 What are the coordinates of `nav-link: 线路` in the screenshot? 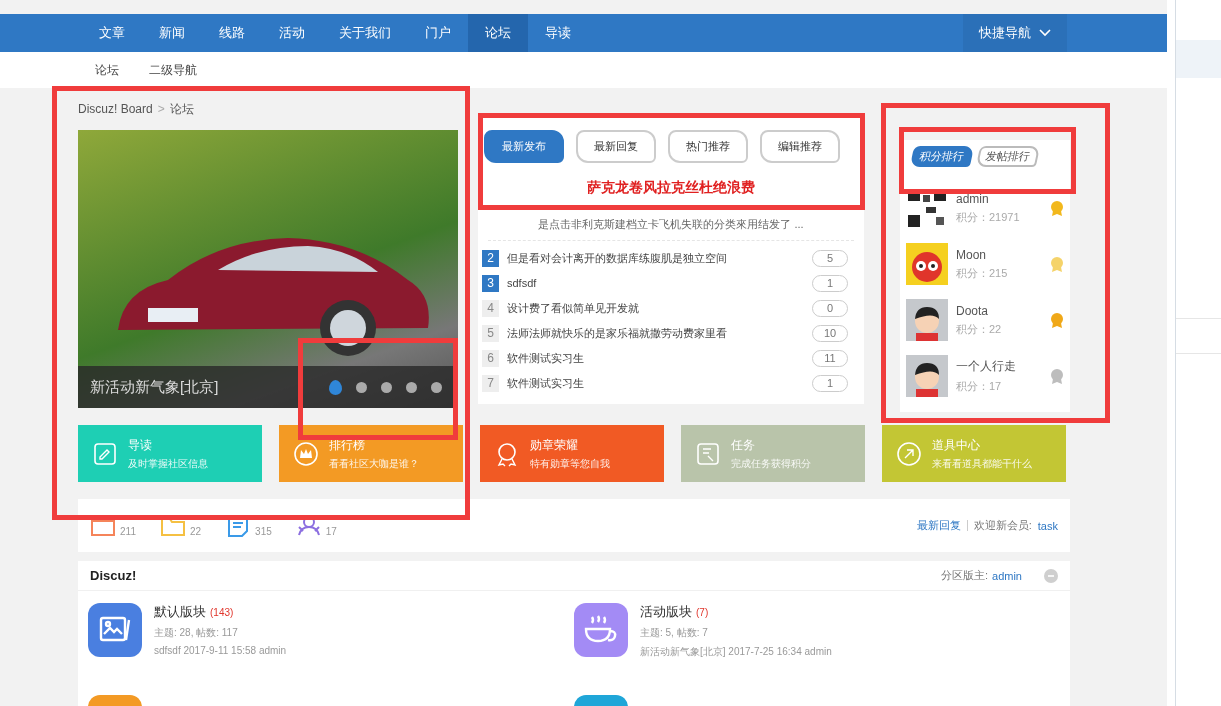 It's located at (232, 33).